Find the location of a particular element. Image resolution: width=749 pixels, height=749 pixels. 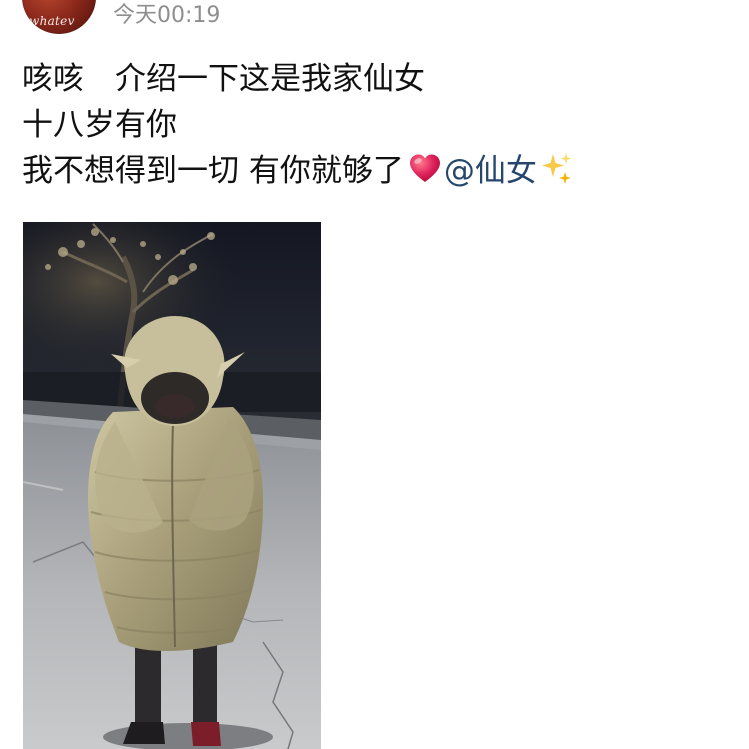

avatar: whatev is located at coordinates (59, 17).